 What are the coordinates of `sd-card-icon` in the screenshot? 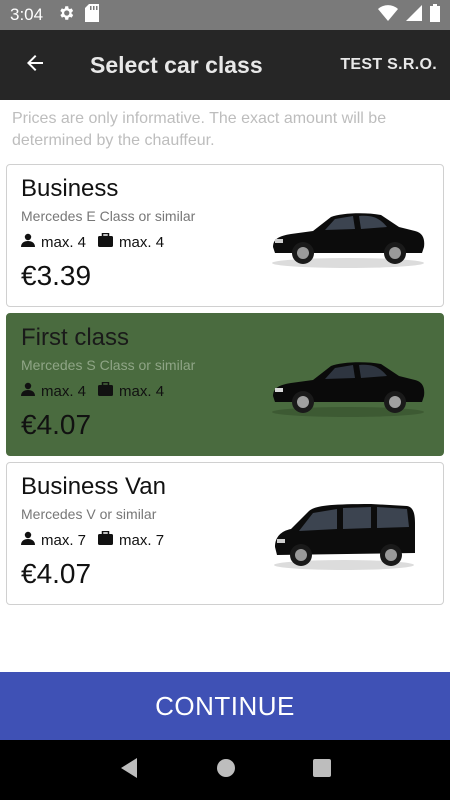 It's located at (92, 15).